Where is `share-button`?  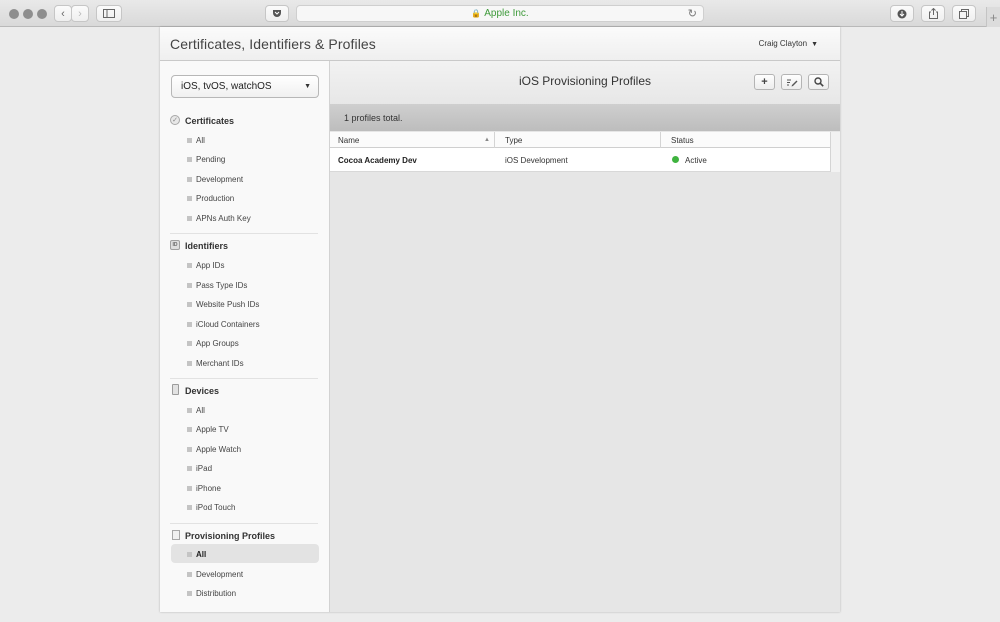
share-button is located at coordinates (933, 13).